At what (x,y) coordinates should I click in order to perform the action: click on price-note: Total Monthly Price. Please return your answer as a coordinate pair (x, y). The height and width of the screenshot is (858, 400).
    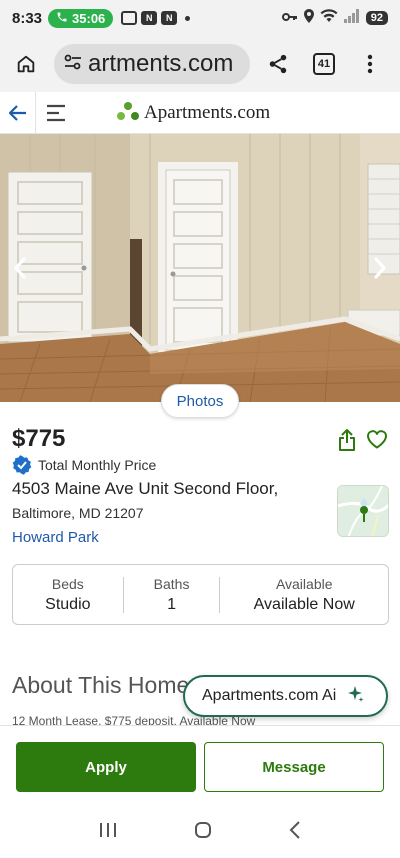
    Looking at the image, I should click on (97, 465).